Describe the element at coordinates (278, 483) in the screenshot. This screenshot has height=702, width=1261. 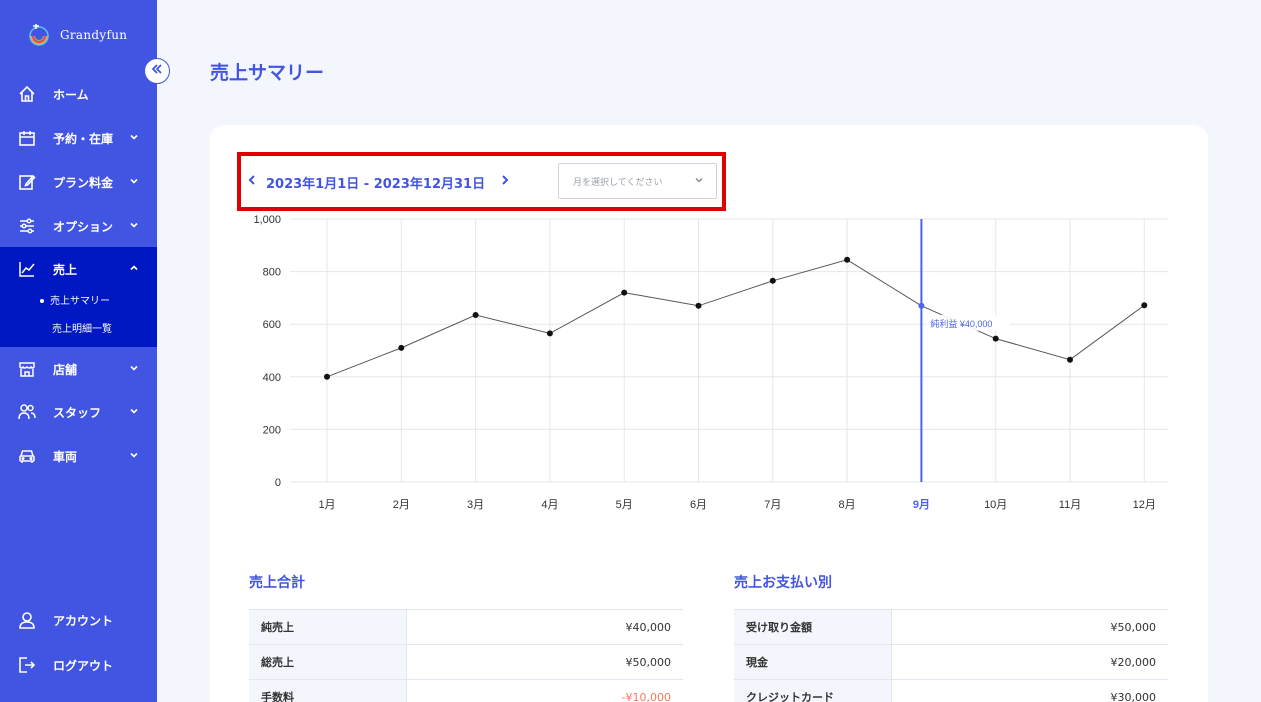
I see `y-tick-label: 0` at that location.